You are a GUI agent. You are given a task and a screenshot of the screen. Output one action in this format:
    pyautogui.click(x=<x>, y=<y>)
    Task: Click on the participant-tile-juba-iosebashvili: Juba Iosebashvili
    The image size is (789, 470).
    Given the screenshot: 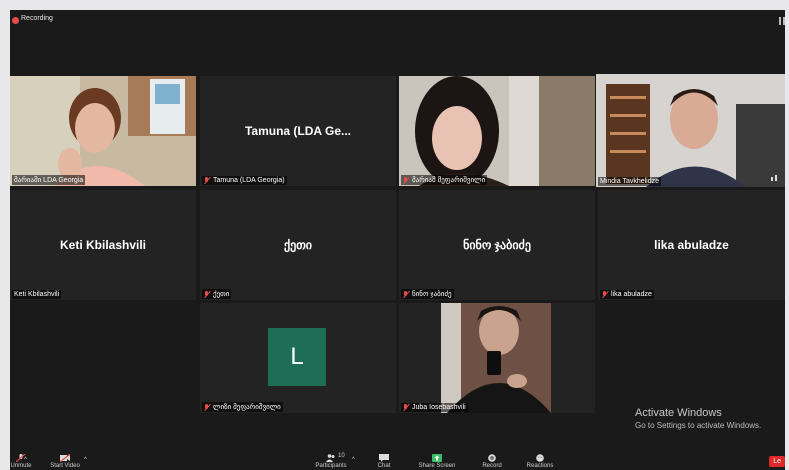 What is the action you would take?
    pyautogui.click(x=497, y=358)
    